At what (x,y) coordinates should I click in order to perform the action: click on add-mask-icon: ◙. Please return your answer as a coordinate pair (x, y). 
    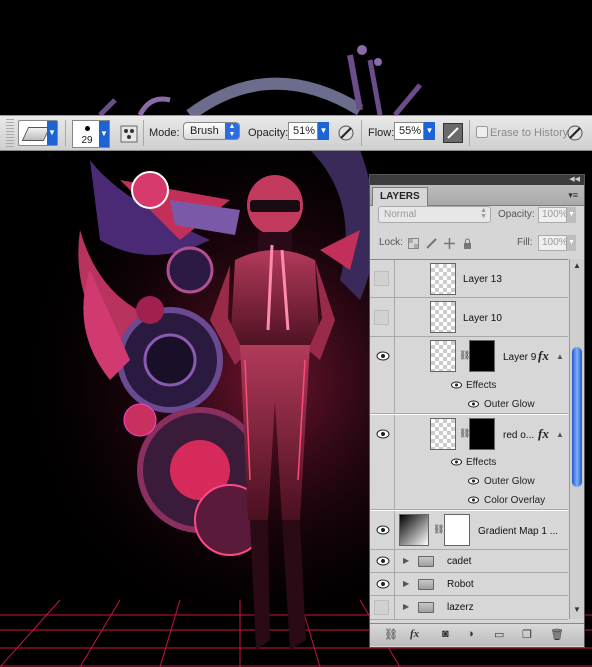
    Looking at the image, I should click on (445, 634).